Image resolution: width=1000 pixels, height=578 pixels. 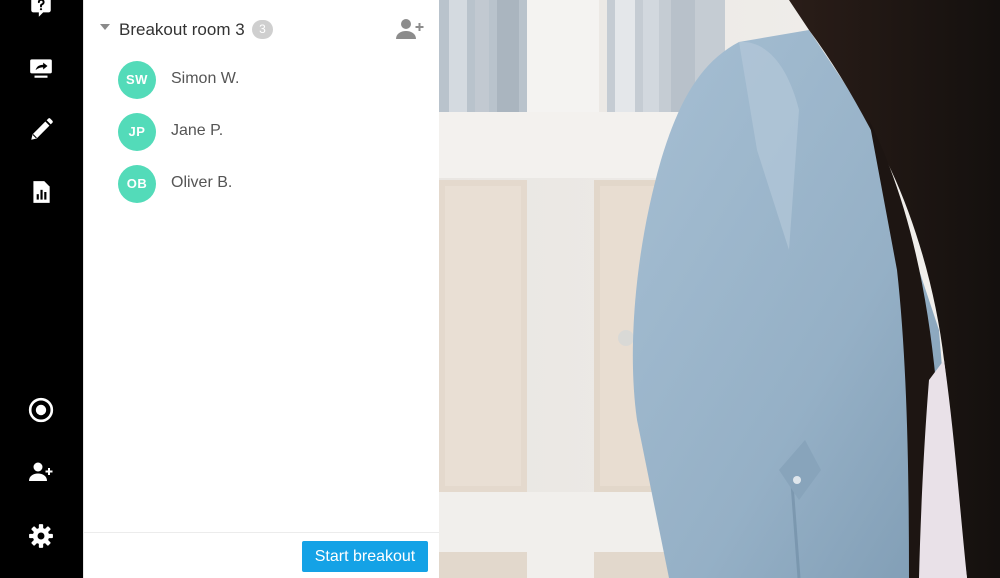 What do you see at coordinates (268, 80) in the screenshot?
I see `participant-row: SW Simon W.` at bounding box center [268, 80].